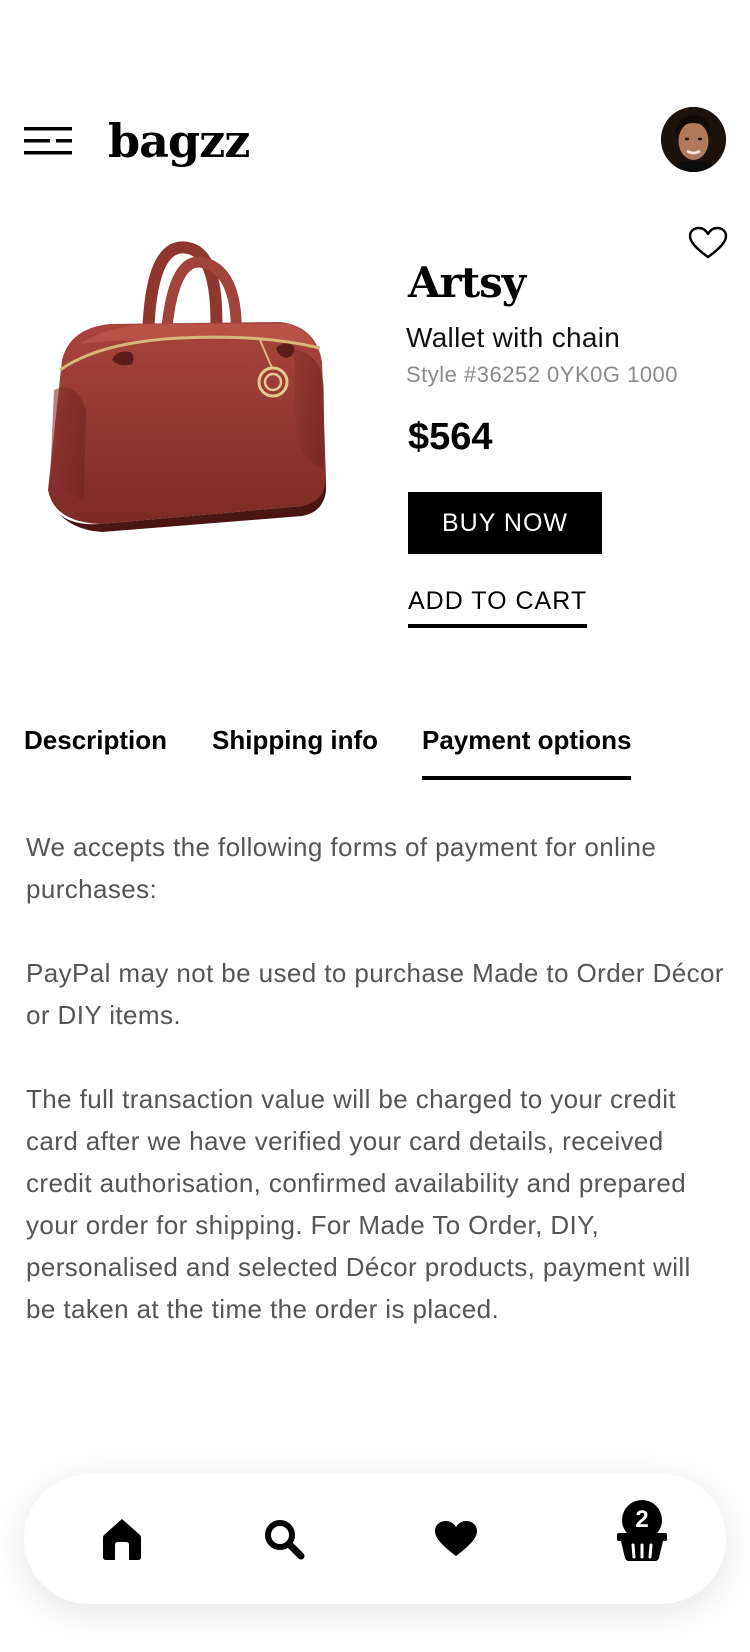 This screenshot has width=750, height=1652. What do you see at coordinates (693, 139) in the screenshot?
I see `user-avatar` at bounding box center [693, 139].